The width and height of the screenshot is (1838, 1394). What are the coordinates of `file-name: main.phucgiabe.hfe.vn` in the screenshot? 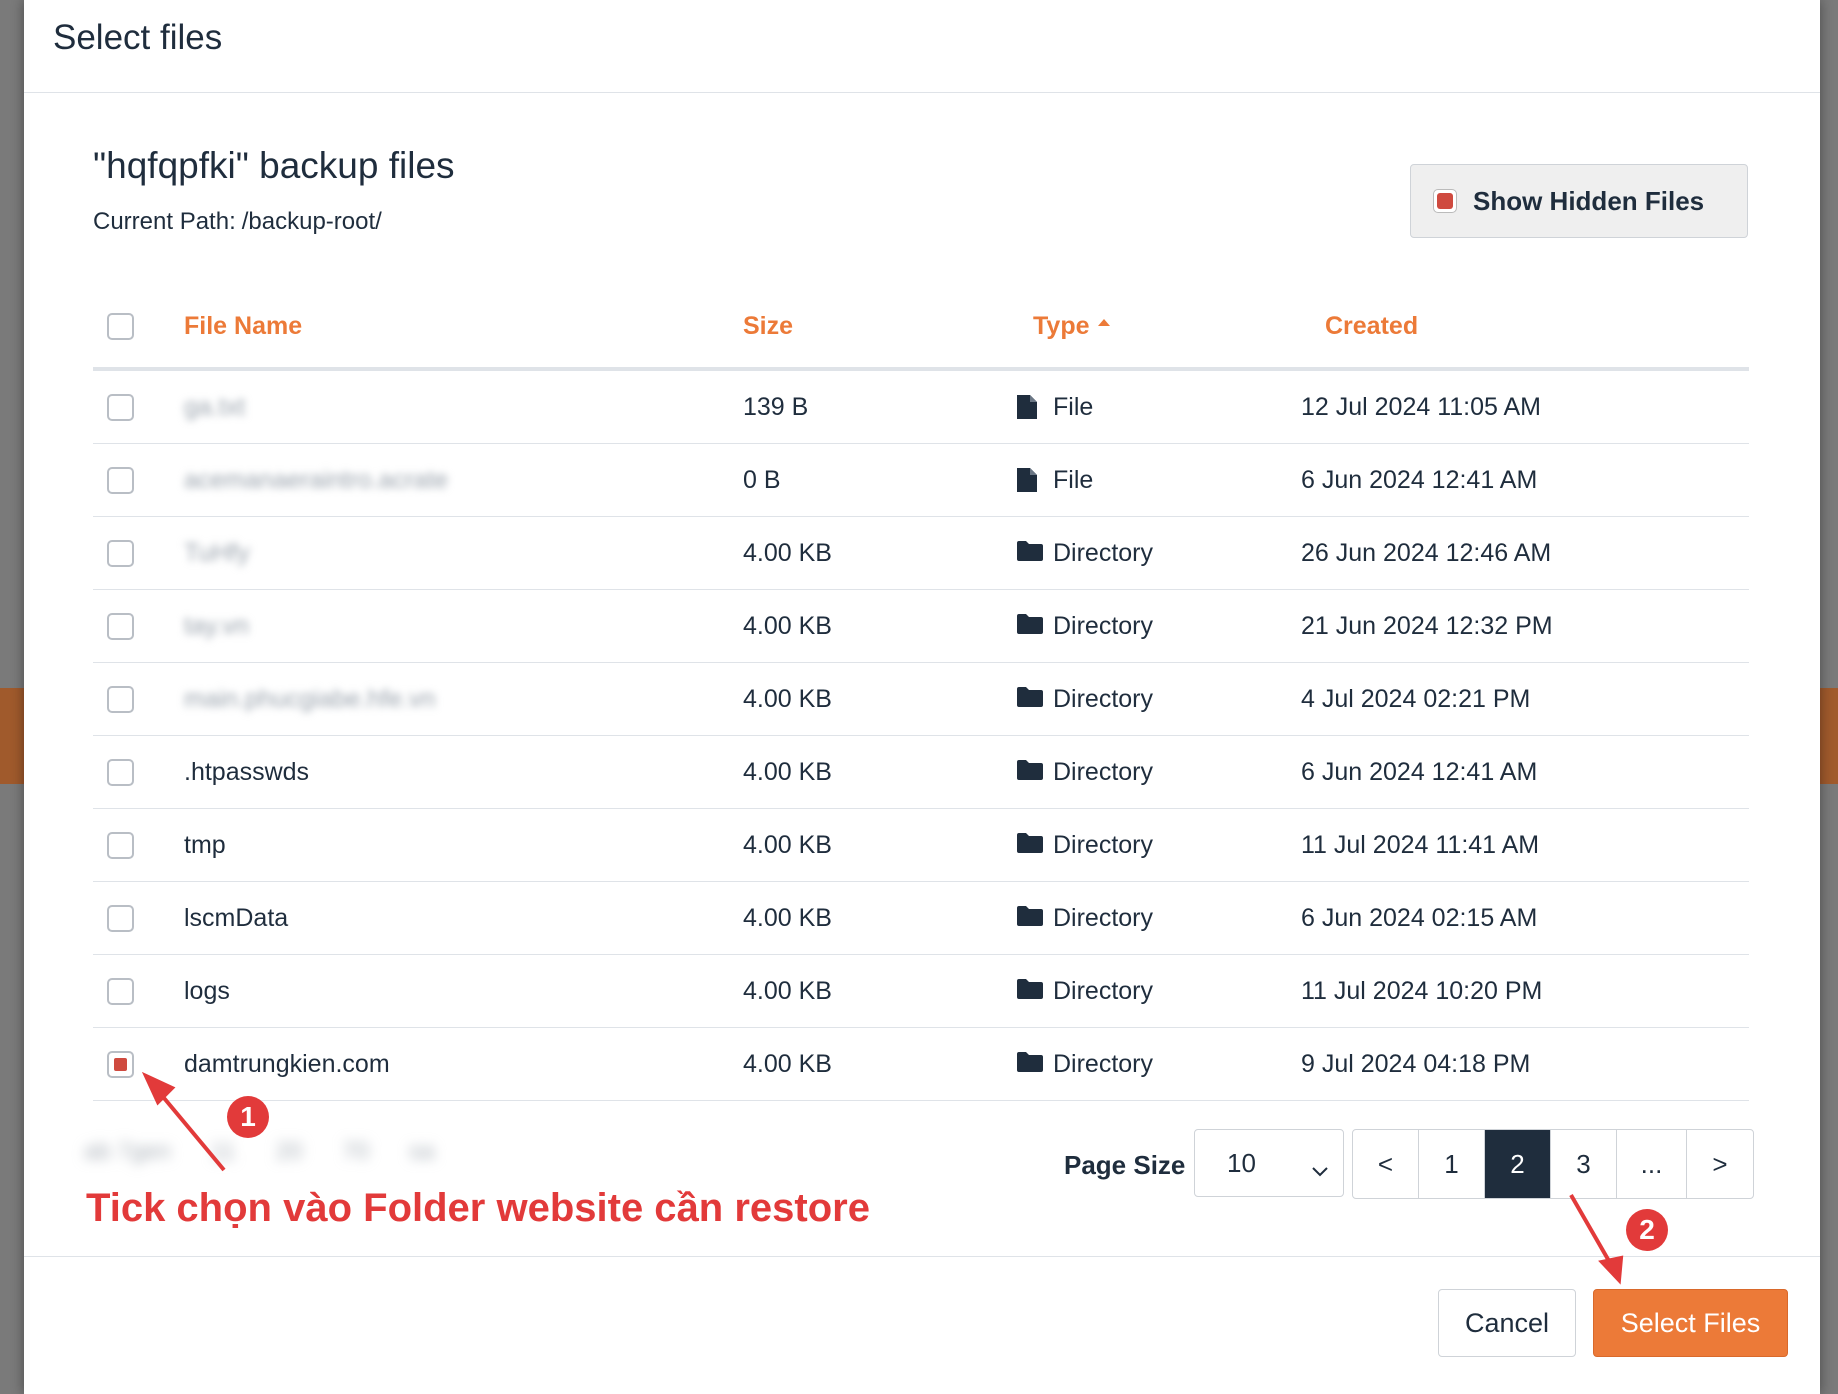 It's located at (310, 698).